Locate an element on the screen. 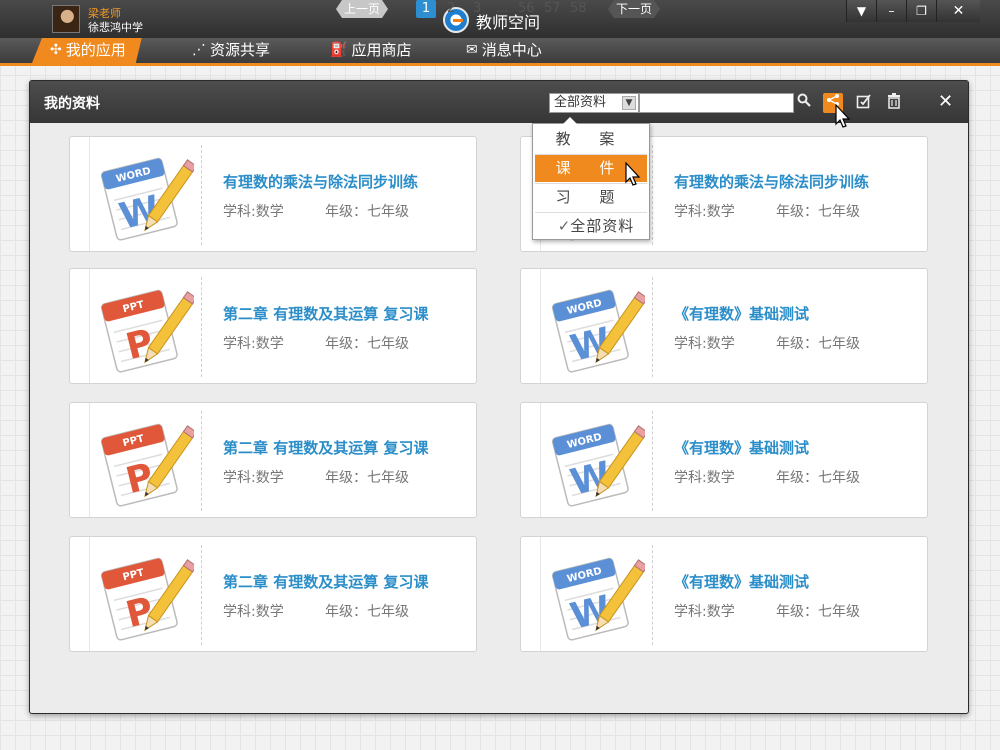 The width and height of the screenshot is (1000, 750). close-icon: ✕ is located at coordinates (945, 101).